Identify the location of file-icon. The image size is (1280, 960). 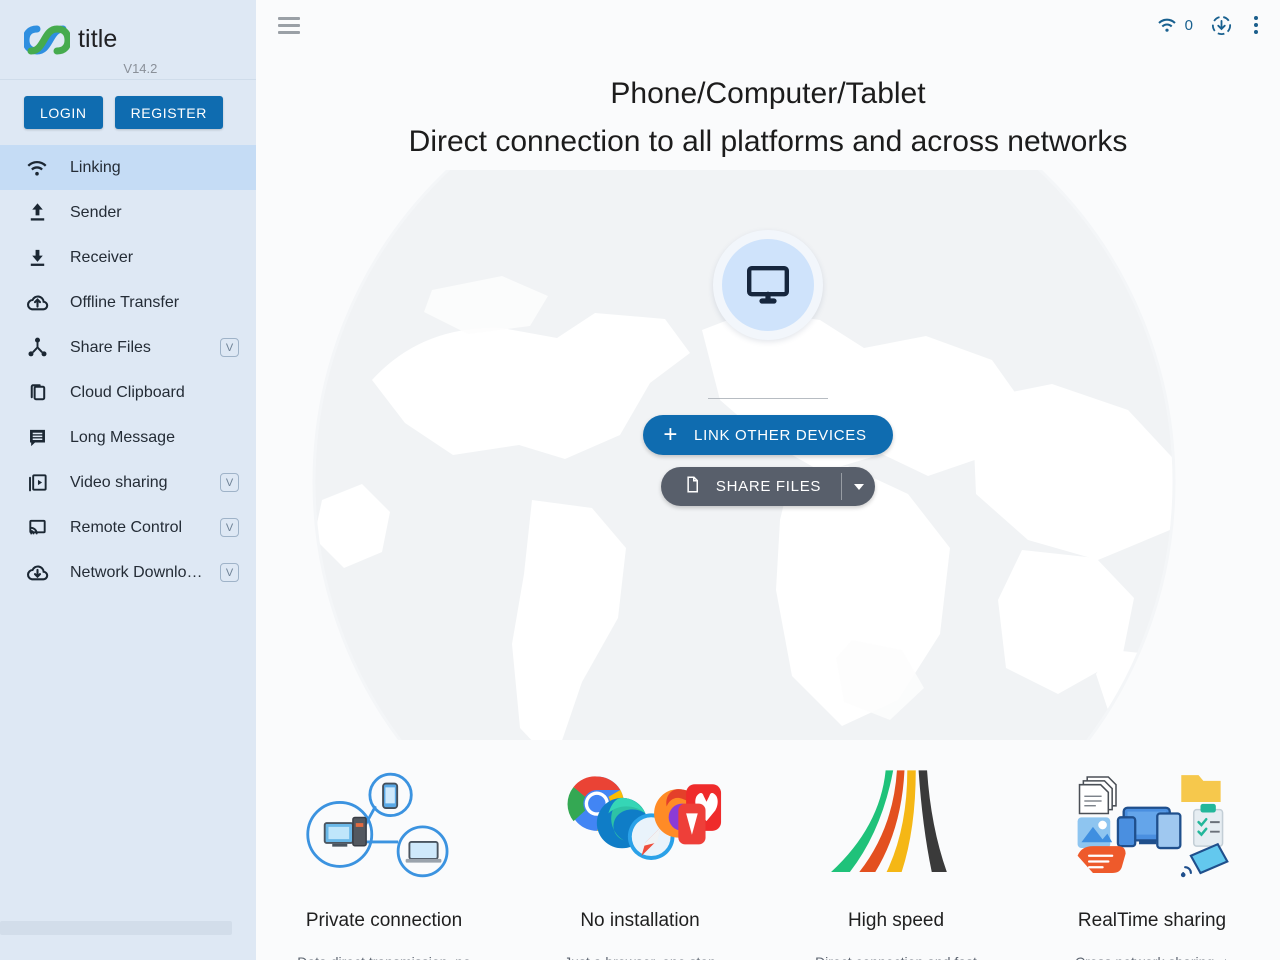
(692, 486).